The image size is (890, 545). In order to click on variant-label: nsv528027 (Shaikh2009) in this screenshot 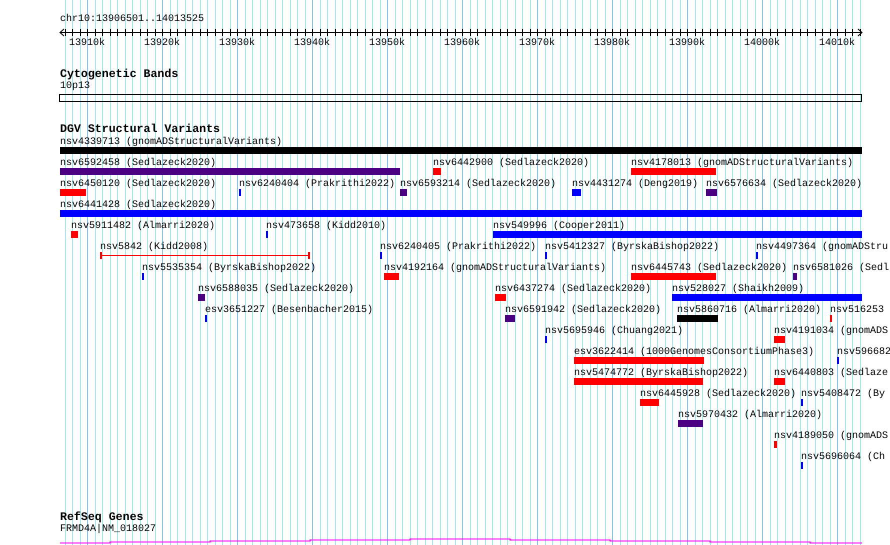, I will do `click(738, 289)`.